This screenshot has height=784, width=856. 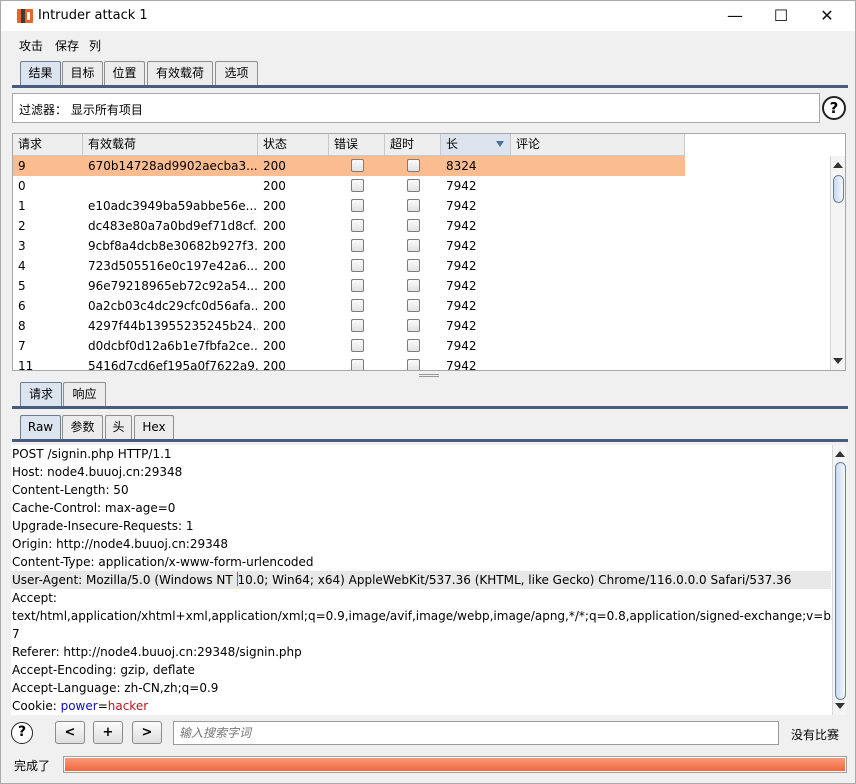 I want to click on progress-bar, so click(x=455, y=764).